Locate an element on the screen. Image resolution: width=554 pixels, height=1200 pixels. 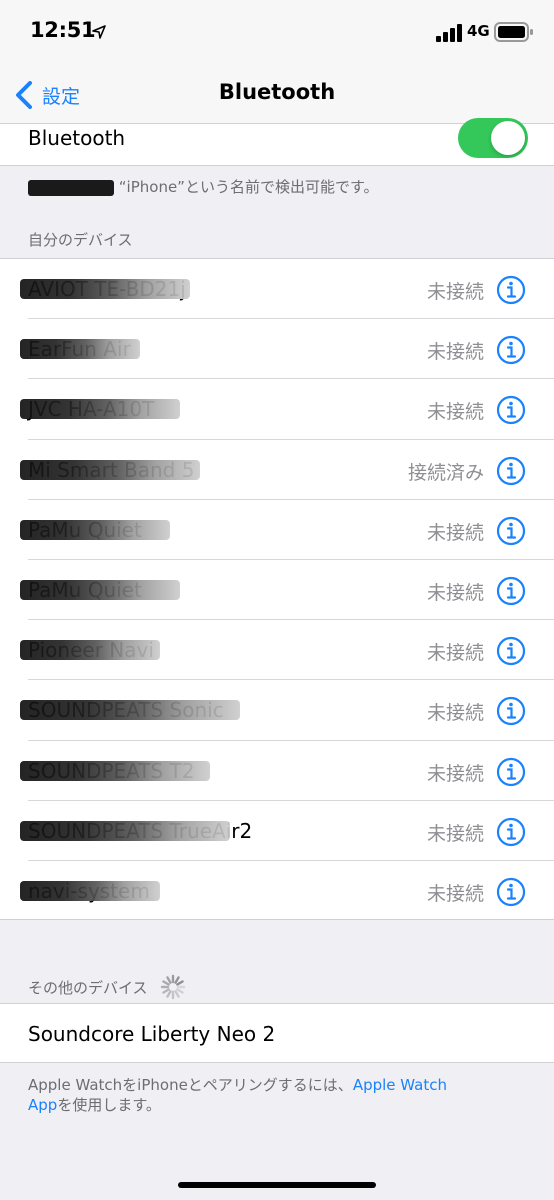
discoverable-text: “iPhone”という名前で検出可能です。 is located at coordinates (248, 187).